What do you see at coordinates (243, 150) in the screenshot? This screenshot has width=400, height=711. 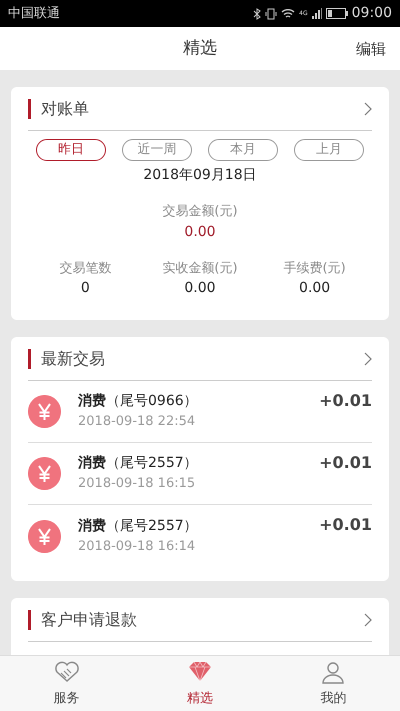 I see `period-tab: 本月` at bounding box center [243, 150].